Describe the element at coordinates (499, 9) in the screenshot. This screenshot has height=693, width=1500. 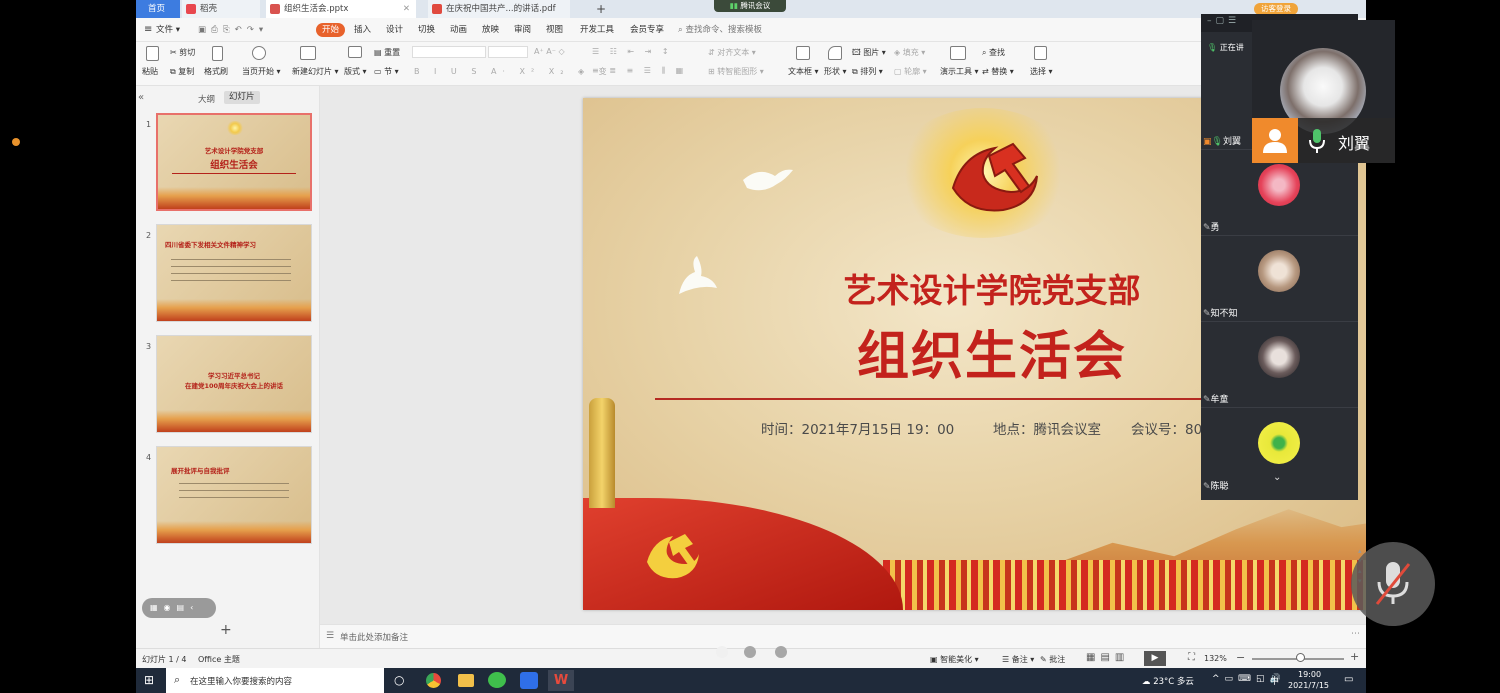
I see `tab-pdf: 在庆祝中国共产...的讲话.pdf` at that location.